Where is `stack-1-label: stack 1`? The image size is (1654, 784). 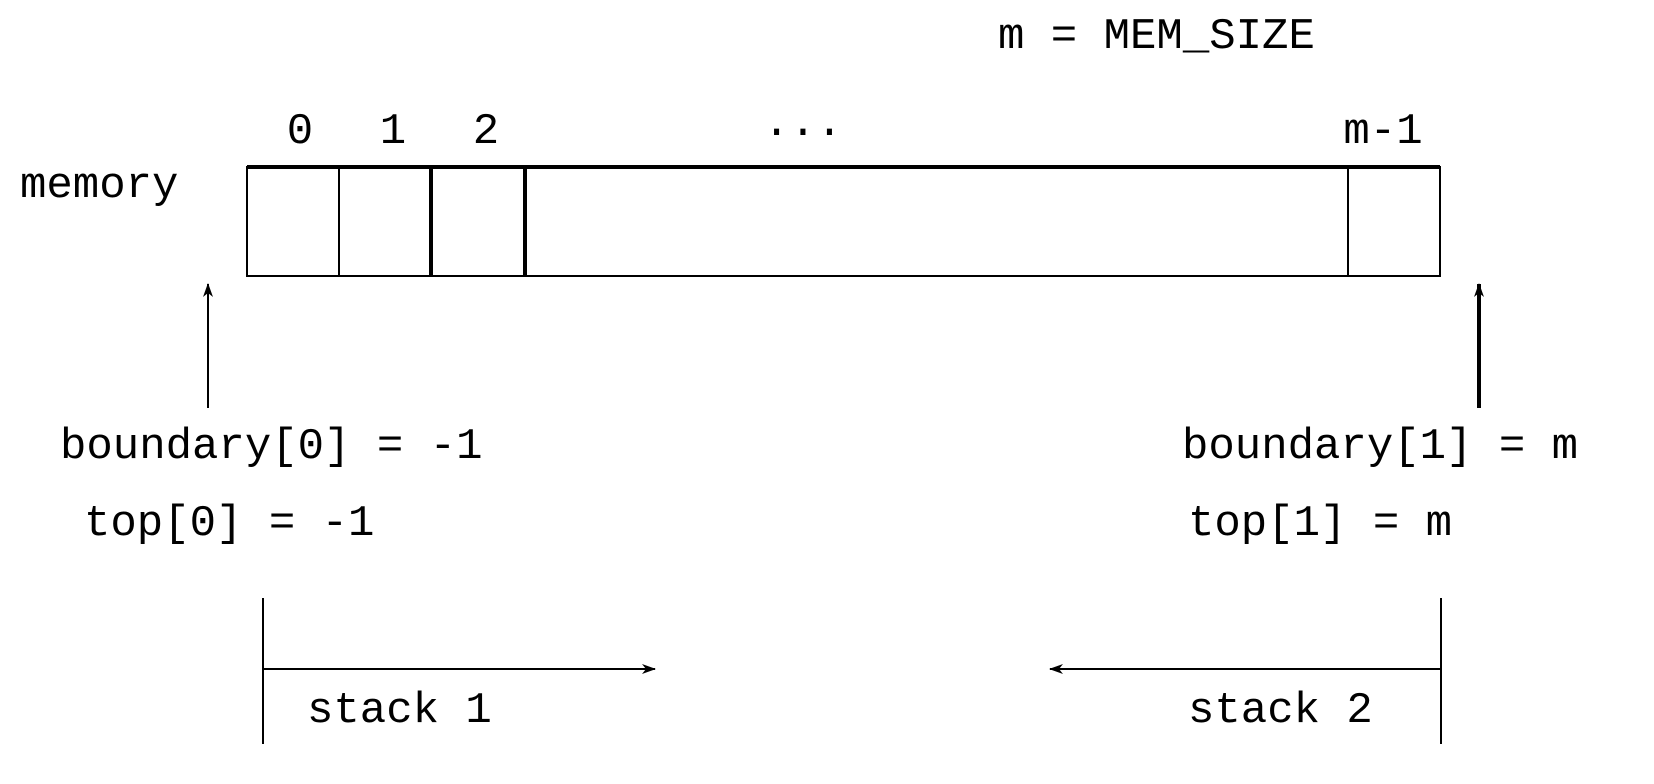 stack-1-label: stack 1 is located at coordinates (399, 711).